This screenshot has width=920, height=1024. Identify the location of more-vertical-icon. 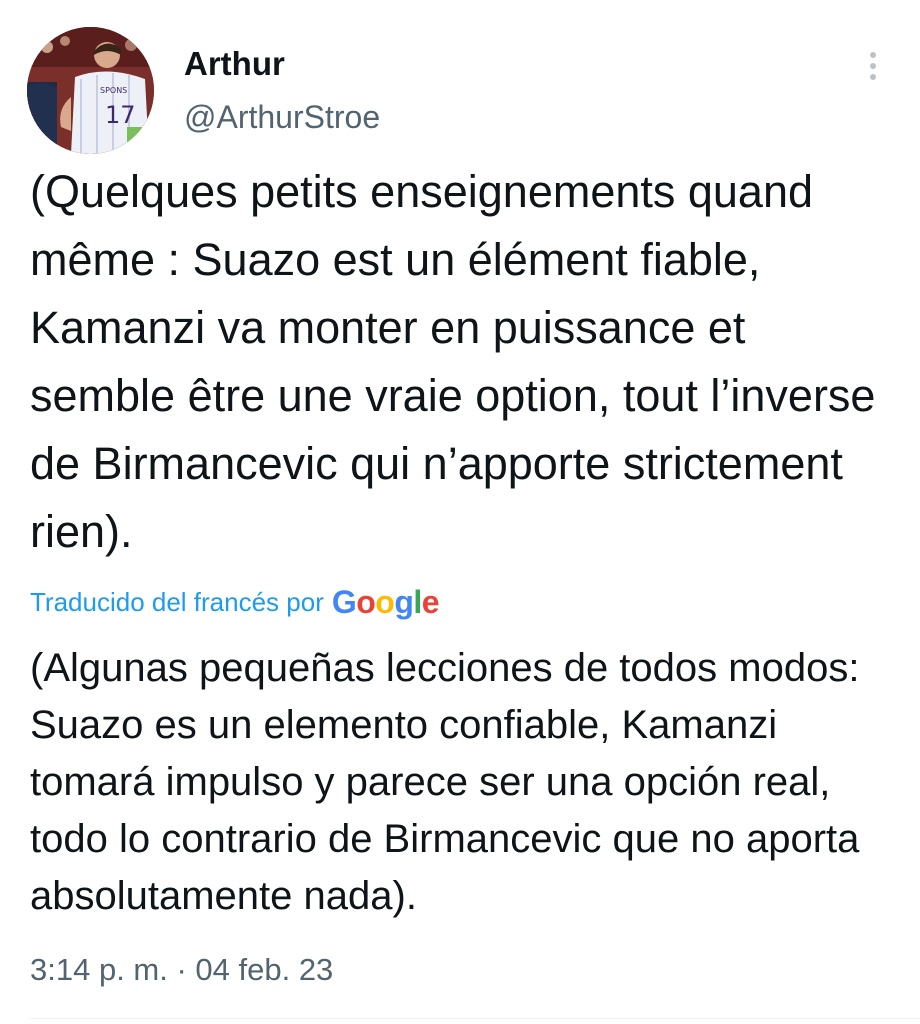
(873, 55).